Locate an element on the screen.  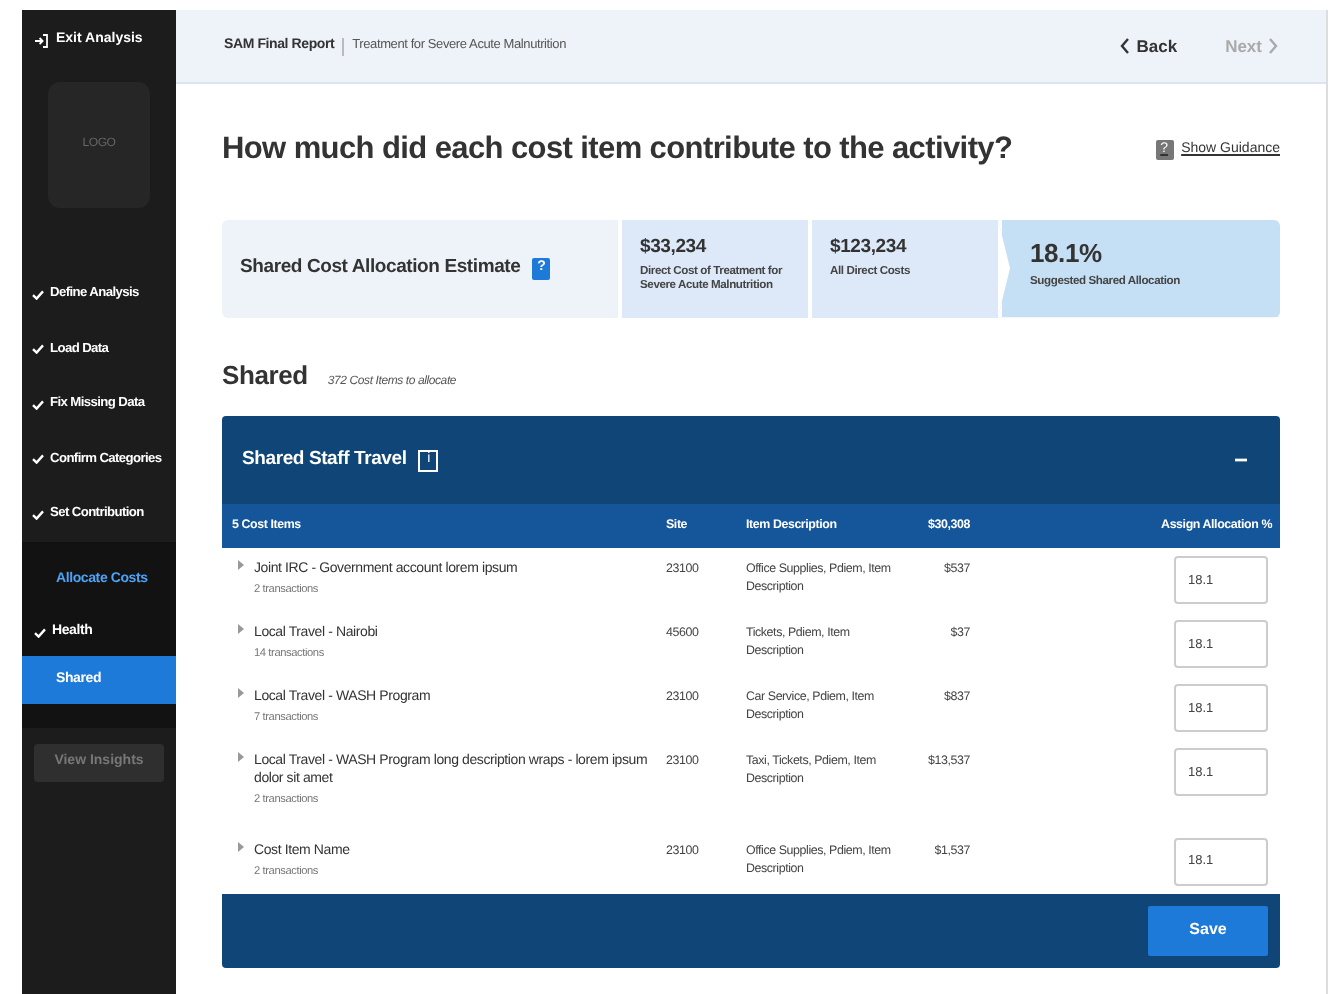
estimate-label: Shared Cost Allocation Estimate is located at coordinates (380, 267).